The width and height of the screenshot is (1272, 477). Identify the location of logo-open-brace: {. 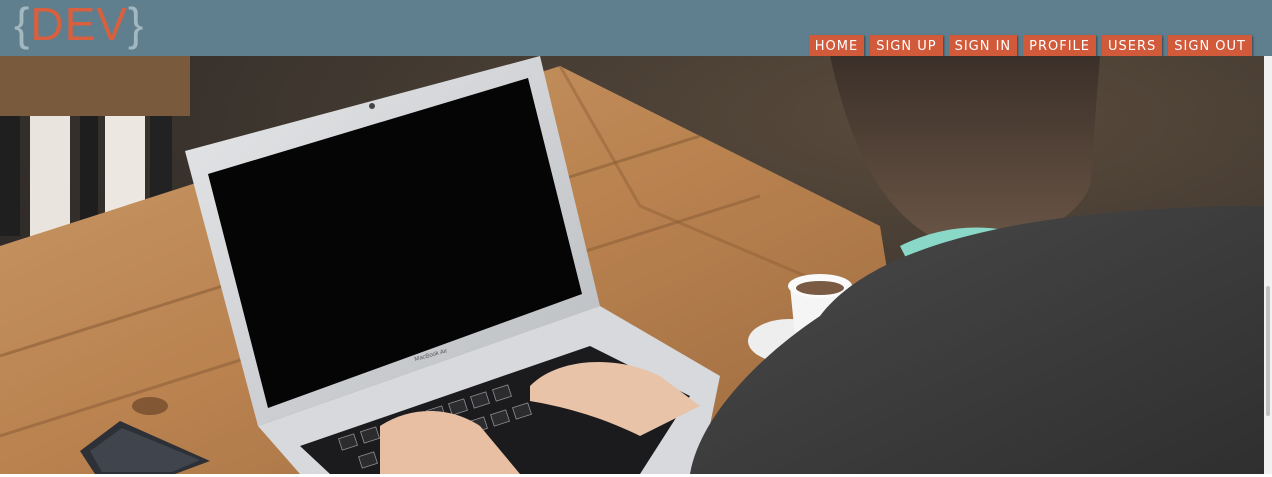
(22, 25).